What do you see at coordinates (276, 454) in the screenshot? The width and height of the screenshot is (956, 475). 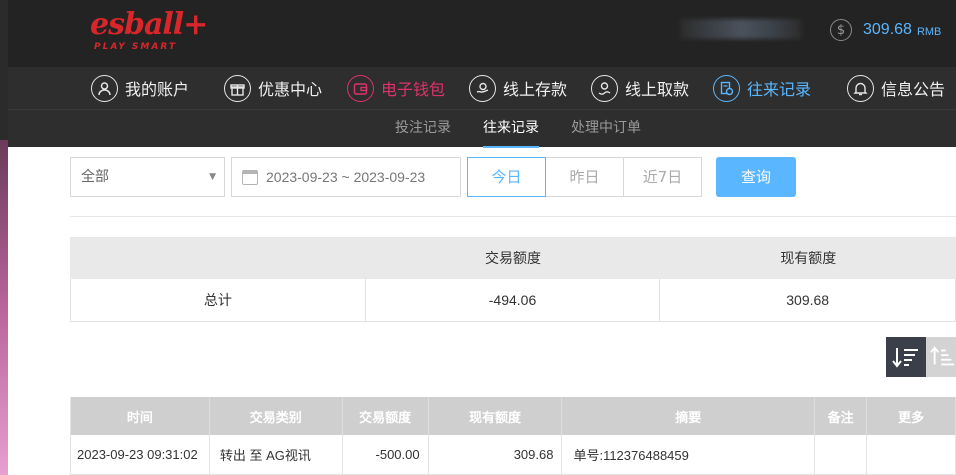 I see `cell-type: 转出 至 AG视讯` at bounding box center [276, 454].